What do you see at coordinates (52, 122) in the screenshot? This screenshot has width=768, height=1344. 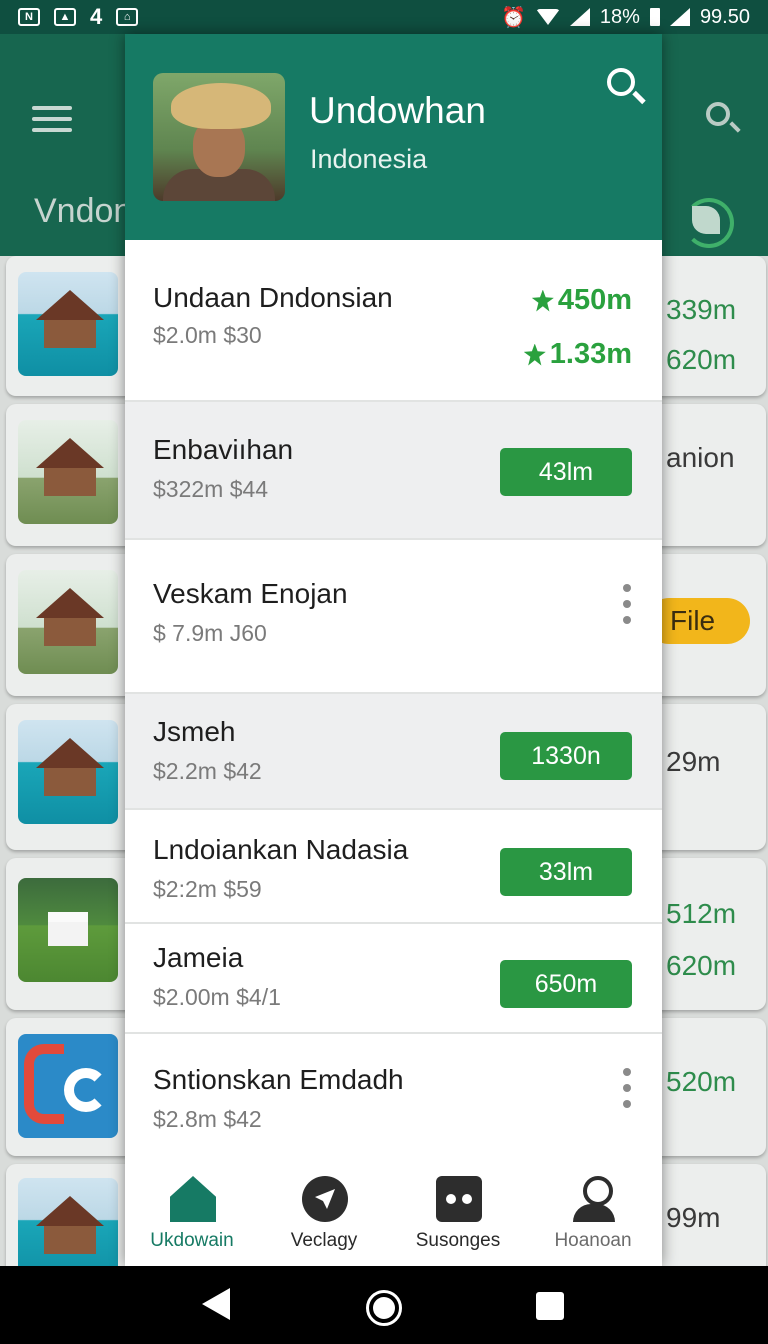 I see `menu-icon` at bounding box center [52, 122].